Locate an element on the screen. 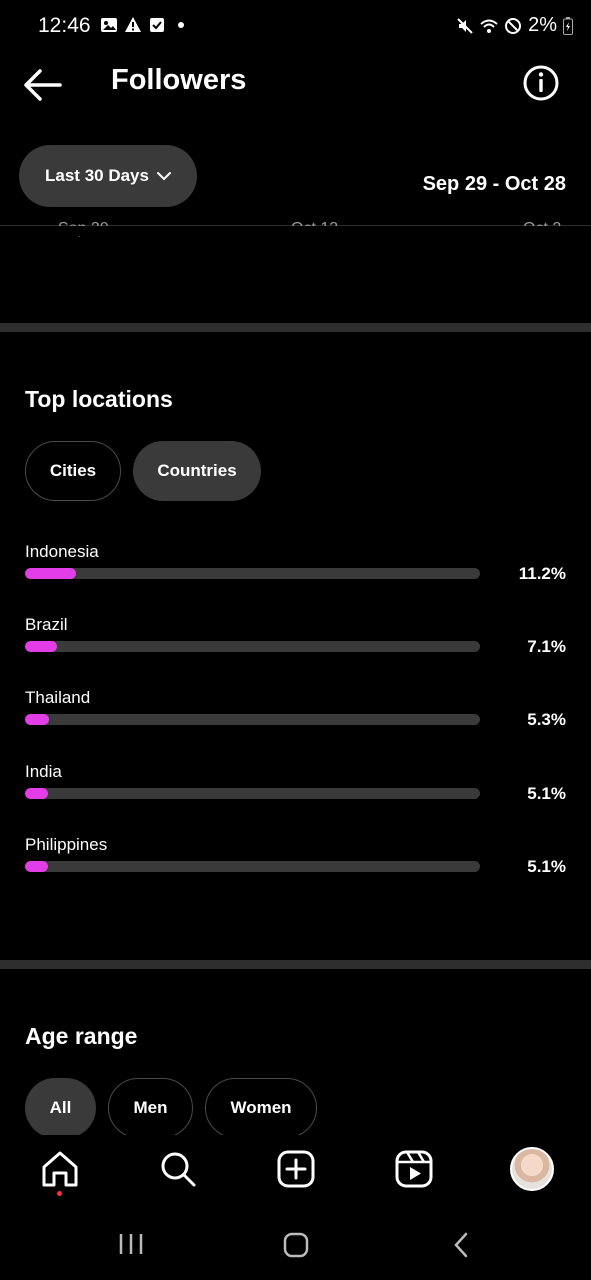  battery-percent: 2% is located at coordinates (542, 25).